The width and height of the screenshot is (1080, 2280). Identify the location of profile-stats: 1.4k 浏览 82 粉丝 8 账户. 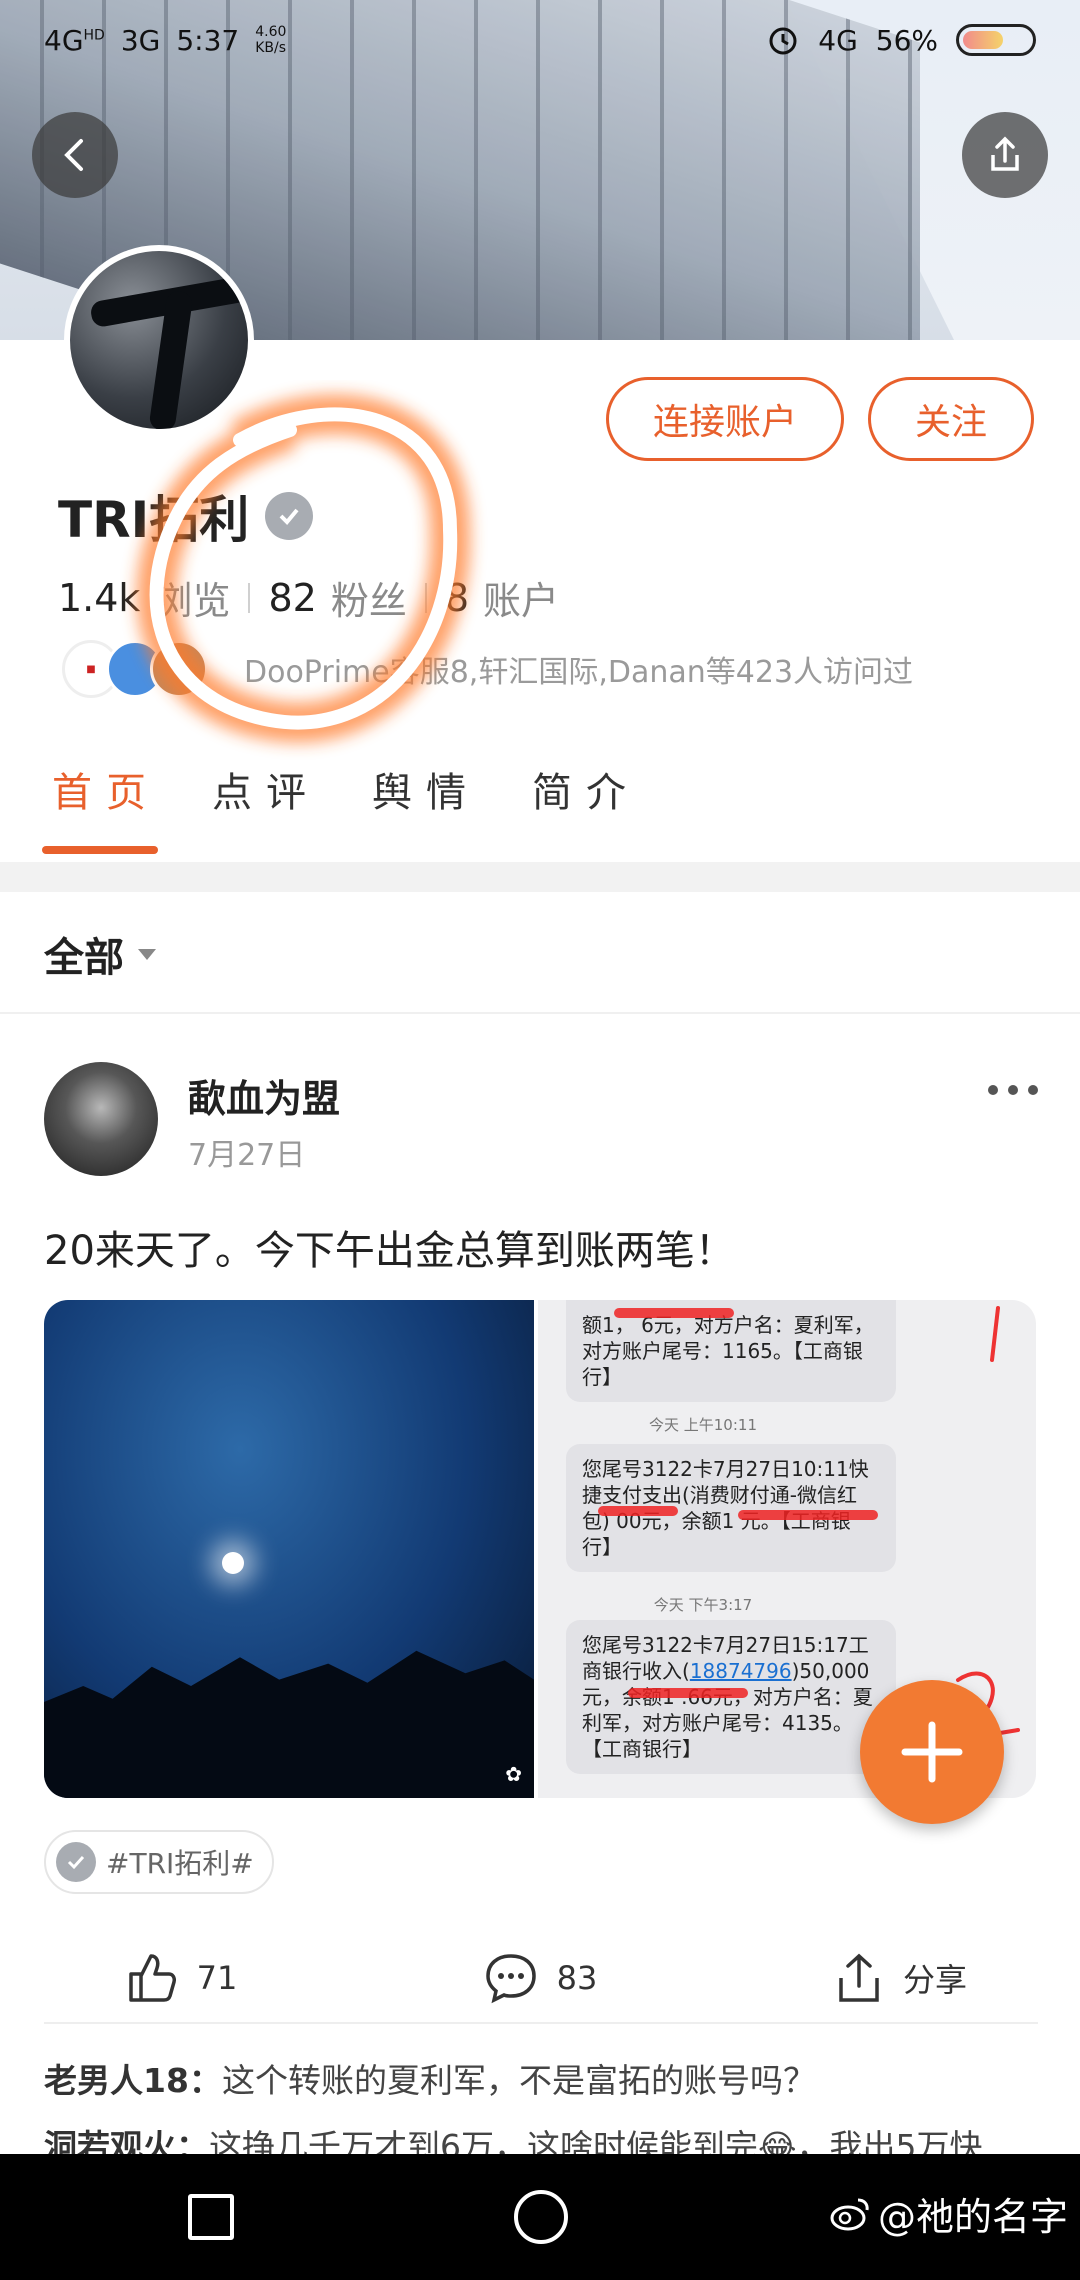
(308, 597).